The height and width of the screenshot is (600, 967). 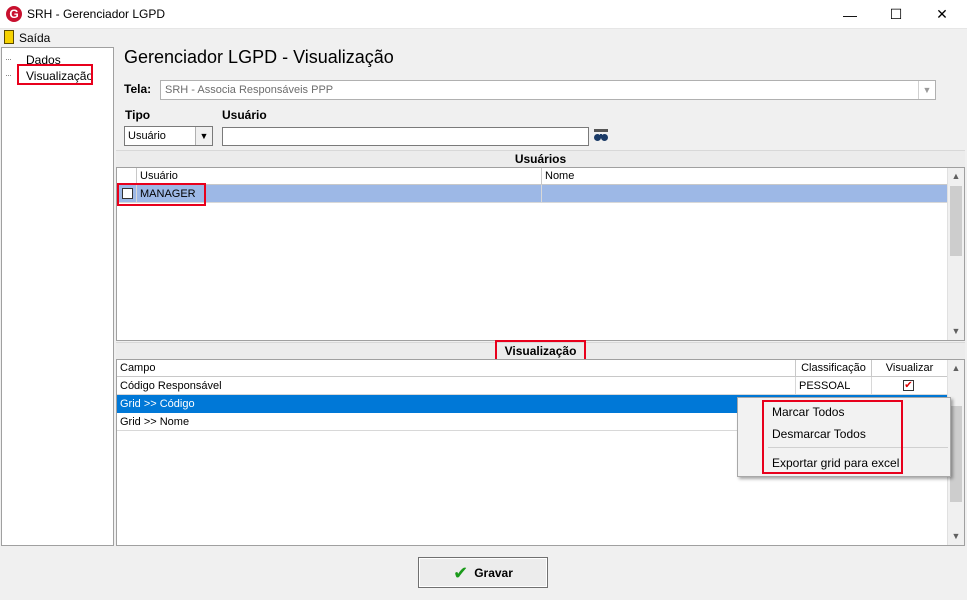 I want to click on minimize-button: —, so click(x=850, y=14).